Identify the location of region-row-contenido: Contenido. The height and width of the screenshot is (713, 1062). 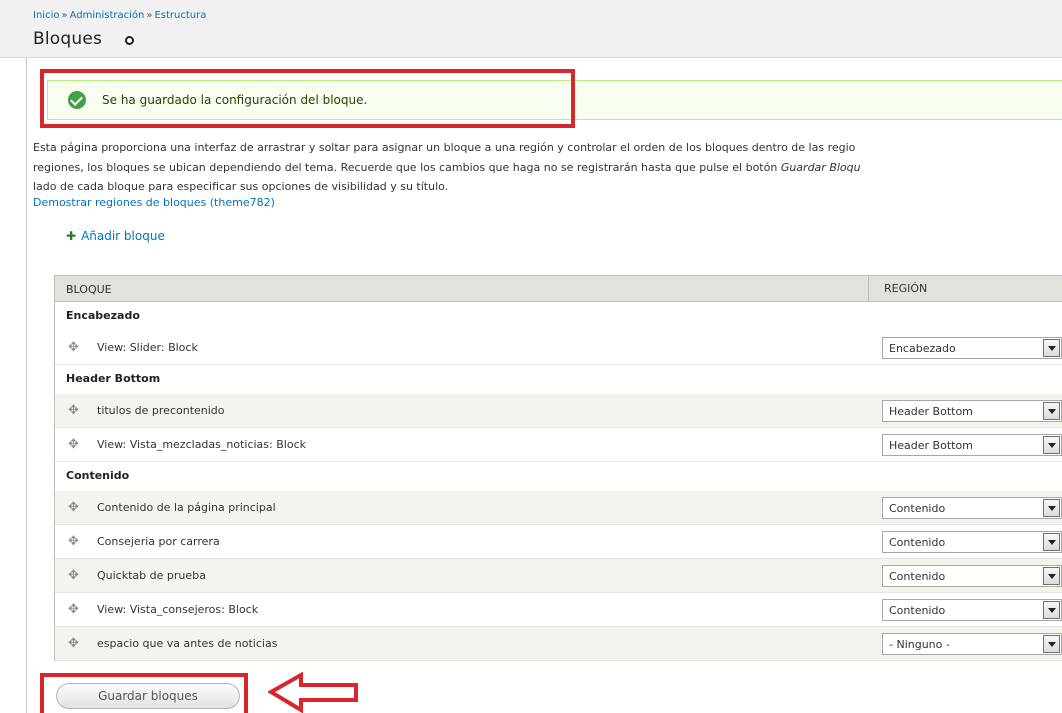
(558, 476).